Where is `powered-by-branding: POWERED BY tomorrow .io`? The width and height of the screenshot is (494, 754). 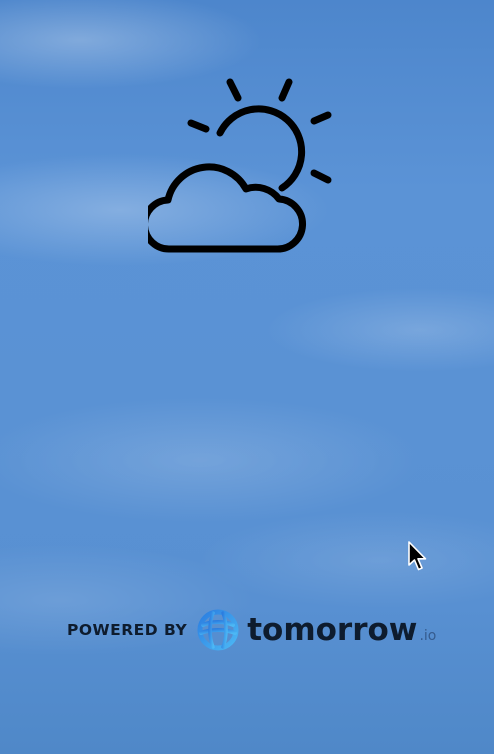 powered-by-branding: POWERED BY tomorrow .io is located at coordinates (251, 630).